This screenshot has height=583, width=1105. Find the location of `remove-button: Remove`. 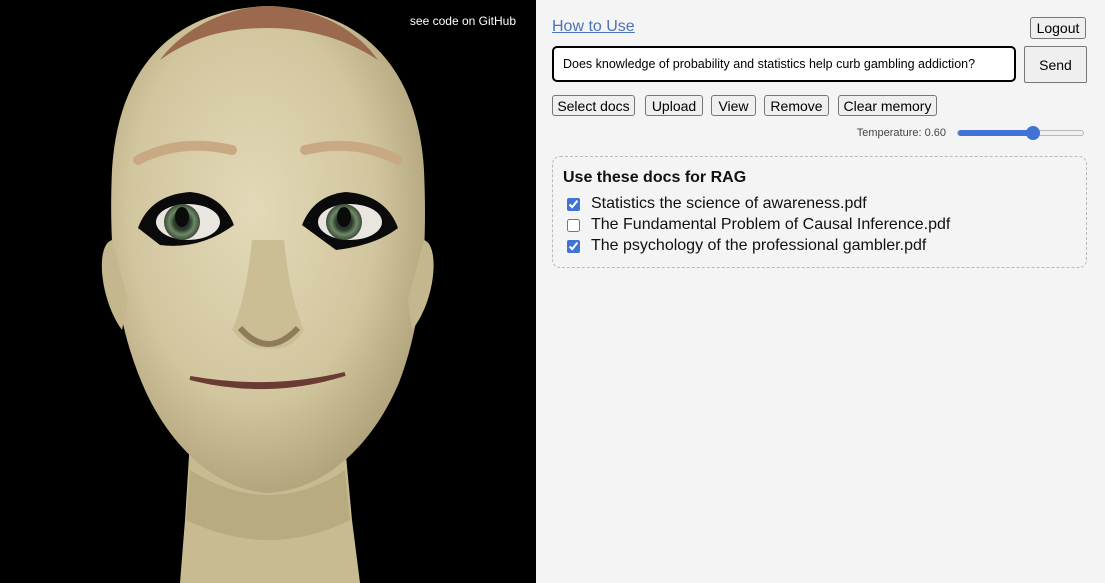

remove-button: Remove is located at coordinates (796, 105).